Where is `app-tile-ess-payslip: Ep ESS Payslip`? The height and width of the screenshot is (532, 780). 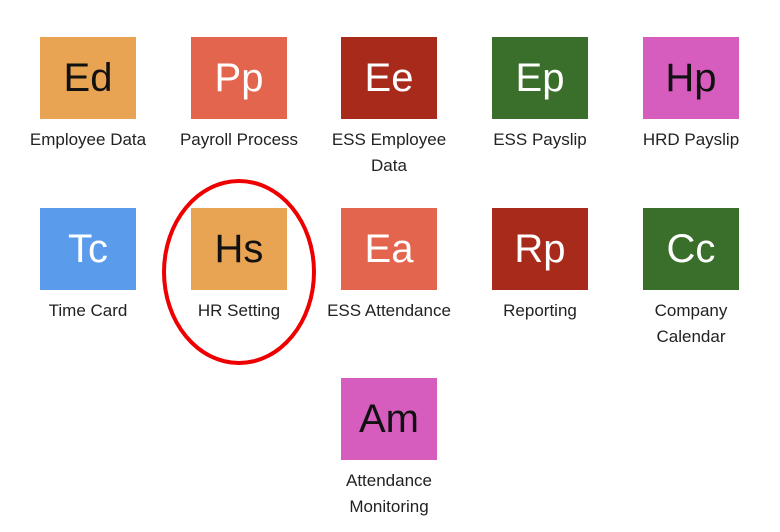
app-tile-ess-payslip: Ep ESS Payslip is located at coordinates (540, 95).